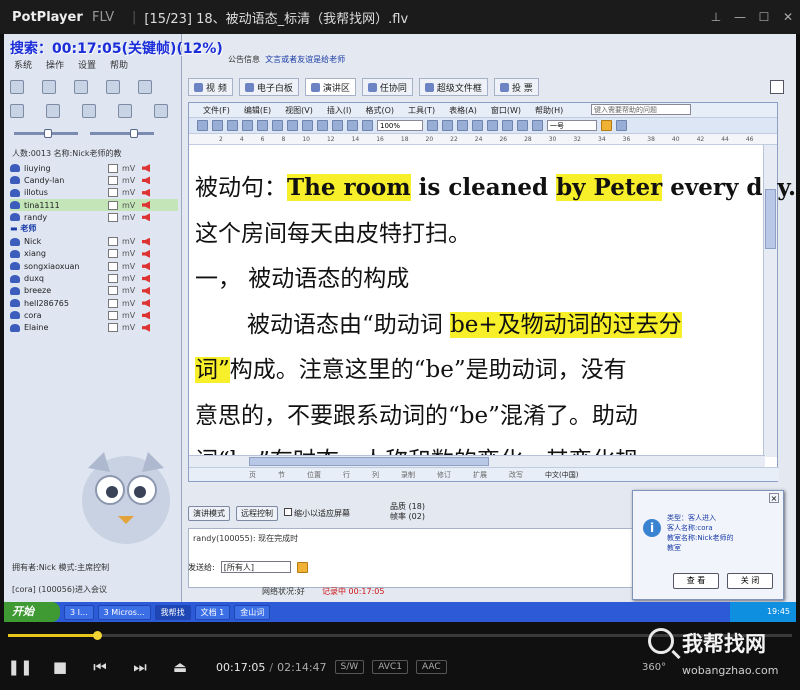  I want to click on tab-video: 视 频, so click(210, 87).